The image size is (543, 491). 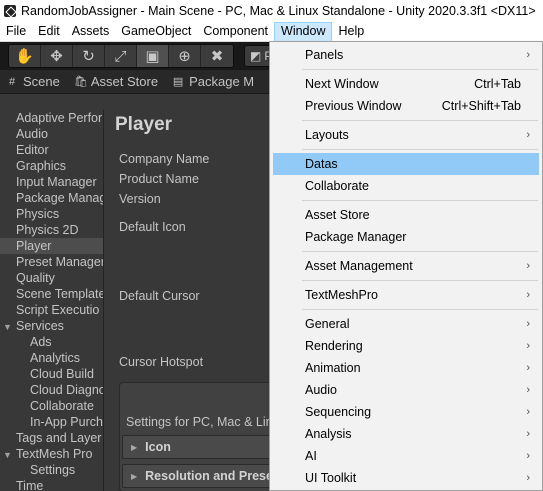 What do you see at coordinates (51, 230) in the screenshot?
I see `settings-category-physics-2d: Physics 2D` at bounding box center [51, 230].